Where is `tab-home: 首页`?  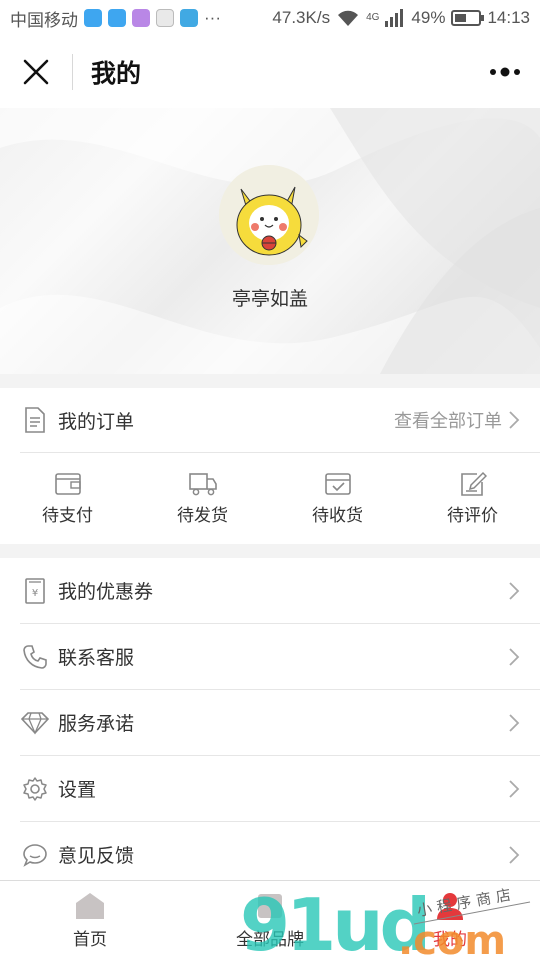
tab-home: 首页 is located at coordinates (90, 920).